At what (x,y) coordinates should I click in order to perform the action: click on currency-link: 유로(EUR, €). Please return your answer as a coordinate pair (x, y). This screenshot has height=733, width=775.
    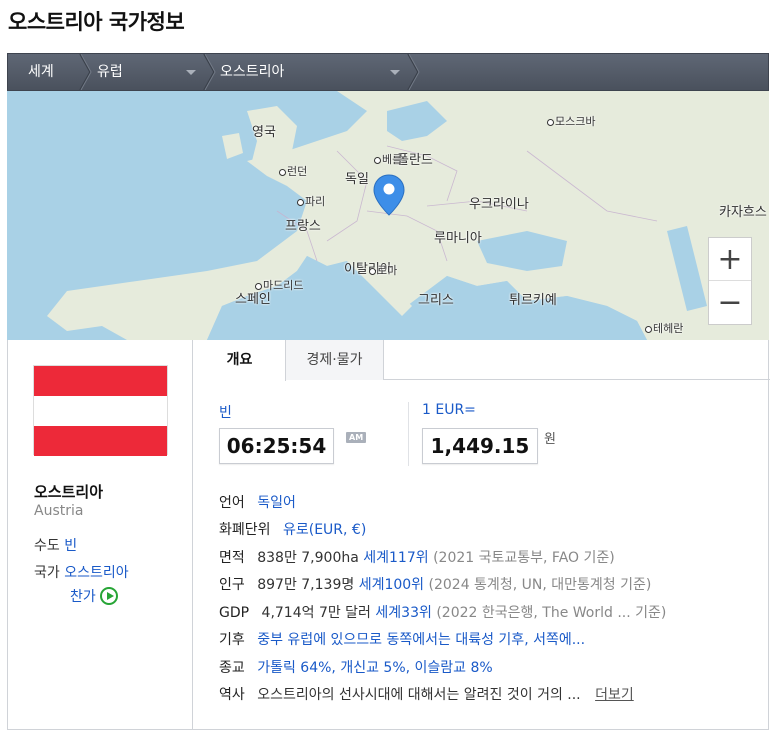
    Looking at the image, I should click on (324, 530).